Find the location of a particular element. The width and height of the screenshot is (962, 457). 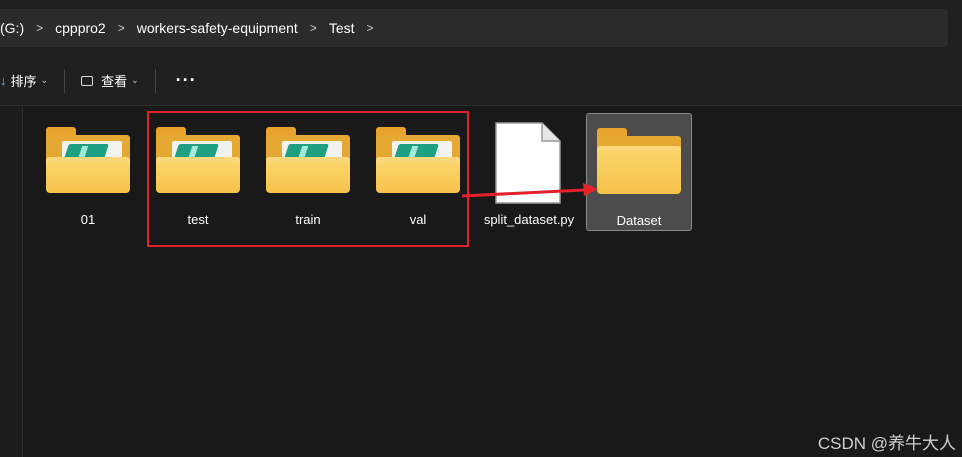

arrow-annotation is located at coordinates (529, 190).